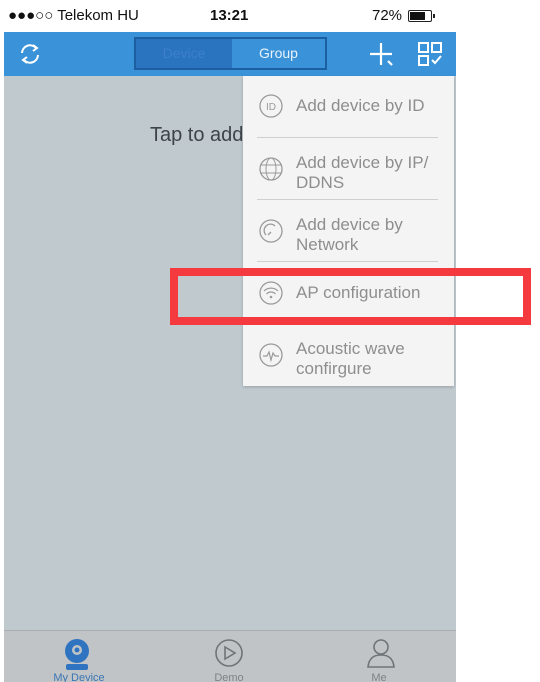 The height and width of the screenshot is (682, 540). I want to click on camera-icon, so click(77, 654).